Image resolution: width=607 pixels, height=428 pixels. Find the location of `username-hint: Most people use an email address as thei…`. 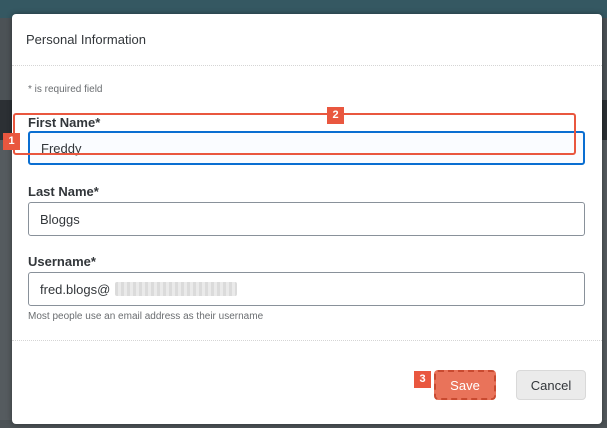

username-hint: Most people use an email address as thei… is located at coordinates (146, 316).